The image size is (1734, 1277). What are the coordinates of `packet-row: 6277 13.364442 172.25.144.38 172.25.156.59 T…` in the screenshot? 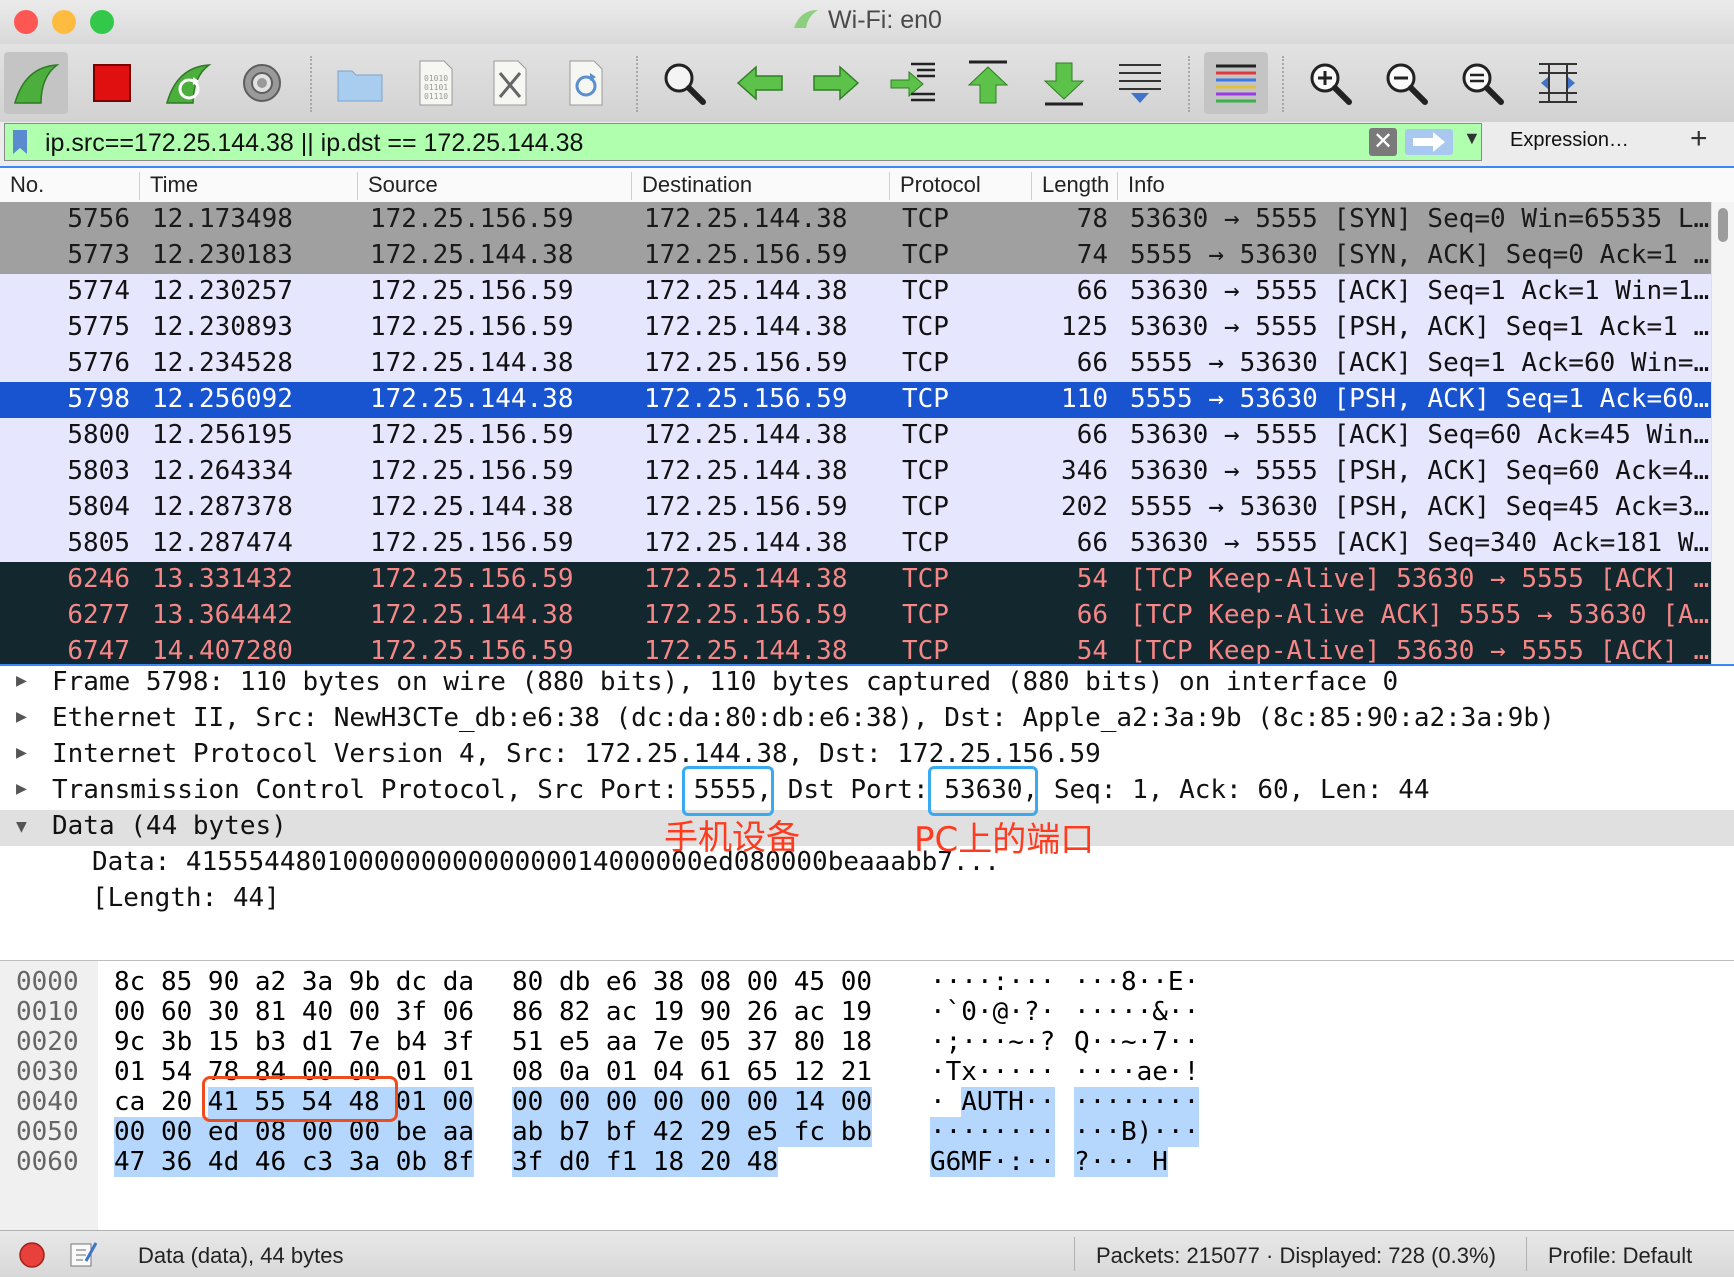 It's located at (856, 616).